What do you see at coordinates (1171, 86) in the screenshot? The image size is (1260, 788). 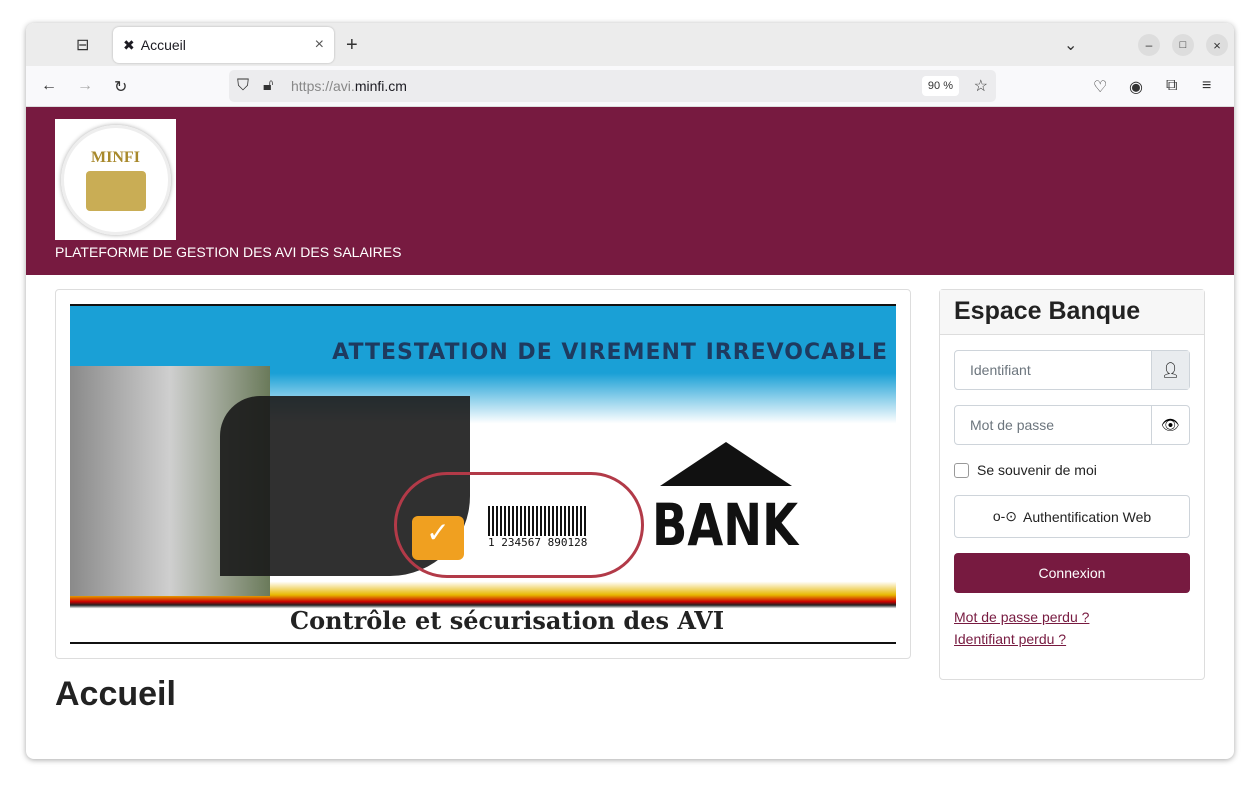 I see `extensions-icon: ⧉` at bounding box center [1171, 86].